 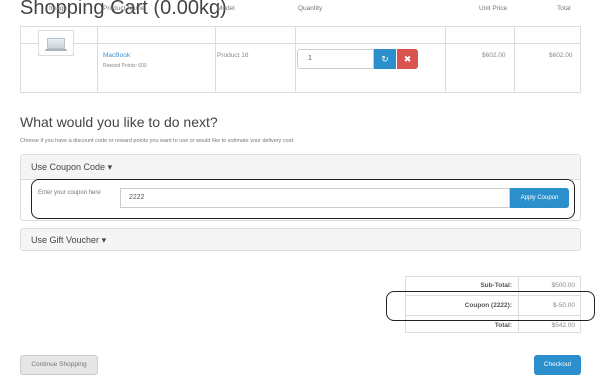 I want to click on gift-voucher-panel-title-text: Use Gift Voucher, so click(x=65, y=240).